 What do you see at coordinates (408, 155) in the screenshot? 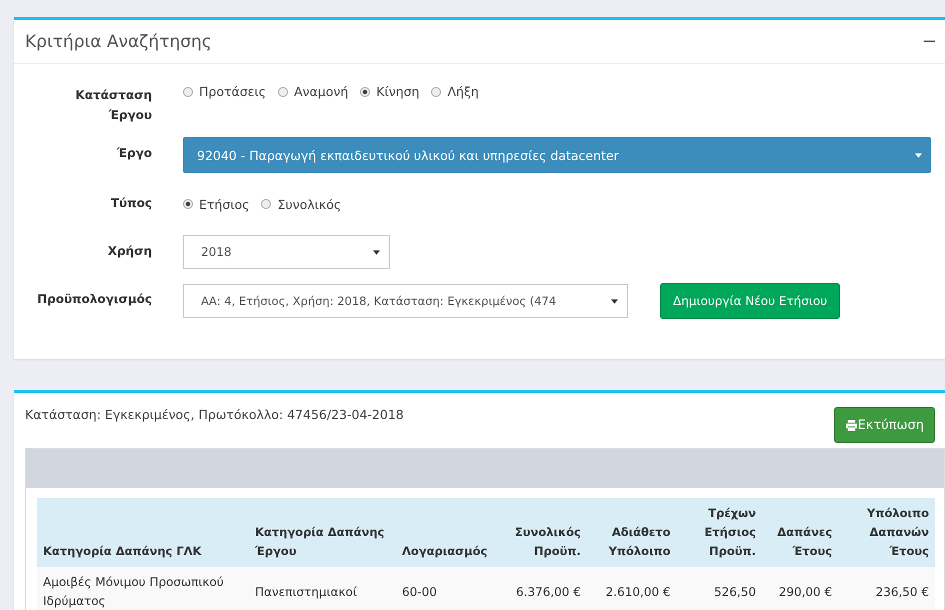
I see `select-value: 92040 - Παραγωγή εκπαιδευτικού υλικού και υπηρεσίες datacenter` at bounding box center [408, 155].